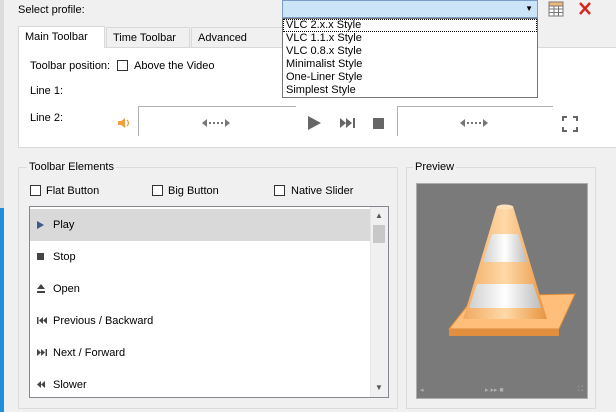  I want to click on toolbar-position-label: Toolbar position:, so click(70, 66).